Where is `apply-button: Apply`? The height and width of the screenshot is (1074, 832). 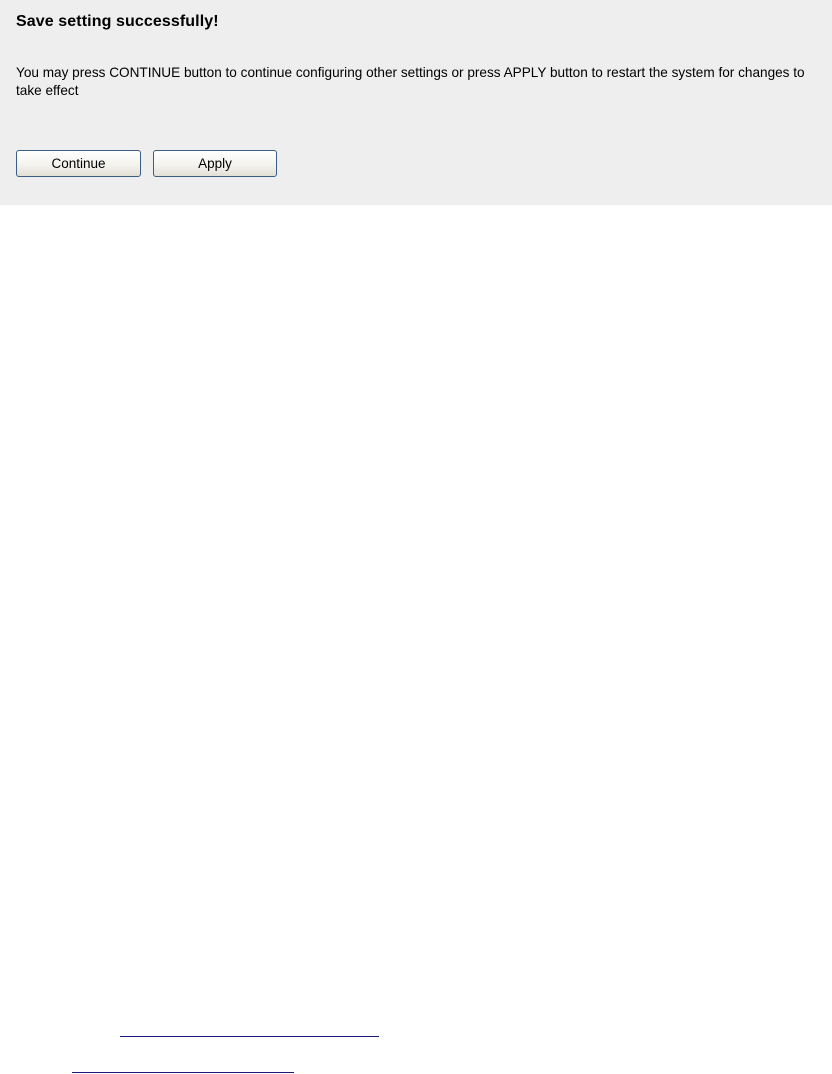 apply-button: Apply is located at coordinates (215, 163).